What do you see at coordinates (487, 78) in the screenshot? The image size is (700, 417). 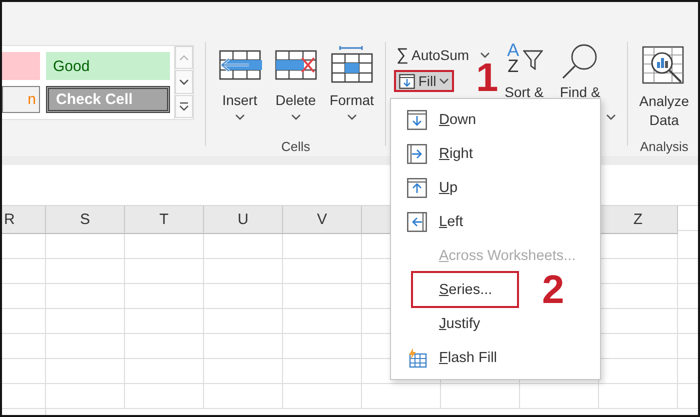 I see `step-number: 1` at bounding box center [487, 78].